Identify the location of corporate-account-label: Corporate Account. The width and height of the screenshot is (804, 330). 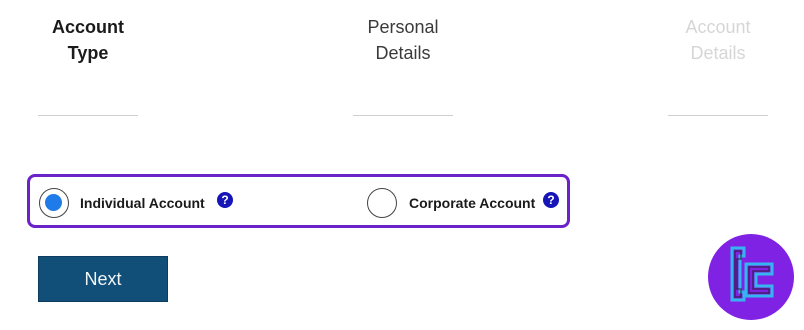
(472, 203).